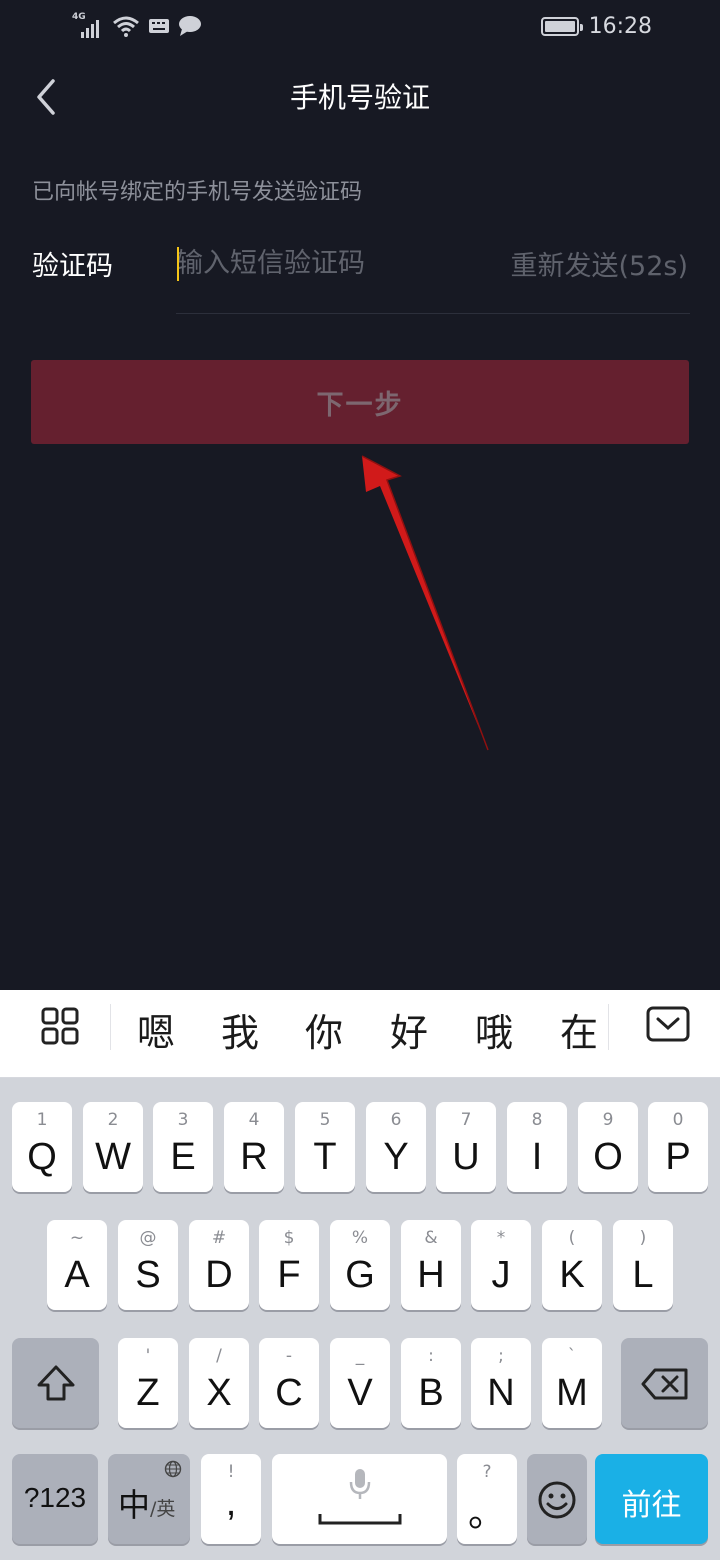 The height and width of the screenshot is (1560, 720). What do you see at coordinates (360, 1034) in the screenshot?
I see `candidate-bar: 嗯 我 你 好 哦 在` at bounding box center [360, 1034].